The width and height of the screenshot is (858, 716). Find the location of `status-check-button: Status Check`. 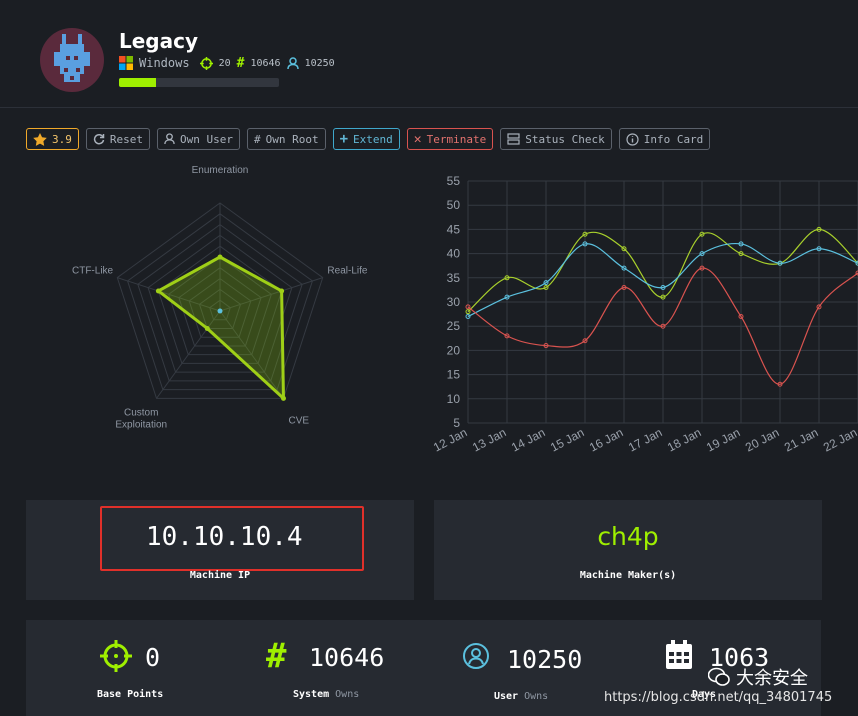

status-check-button: Status Check is located at coordinates (556, 139).